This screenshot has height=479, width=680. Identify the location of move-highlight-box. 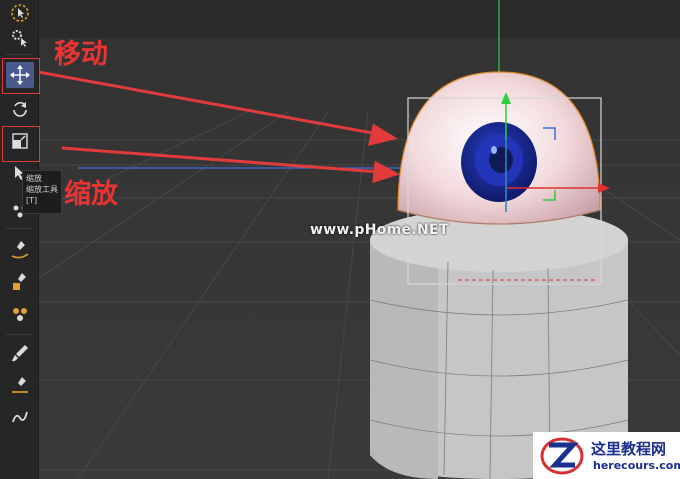
(21, 76).